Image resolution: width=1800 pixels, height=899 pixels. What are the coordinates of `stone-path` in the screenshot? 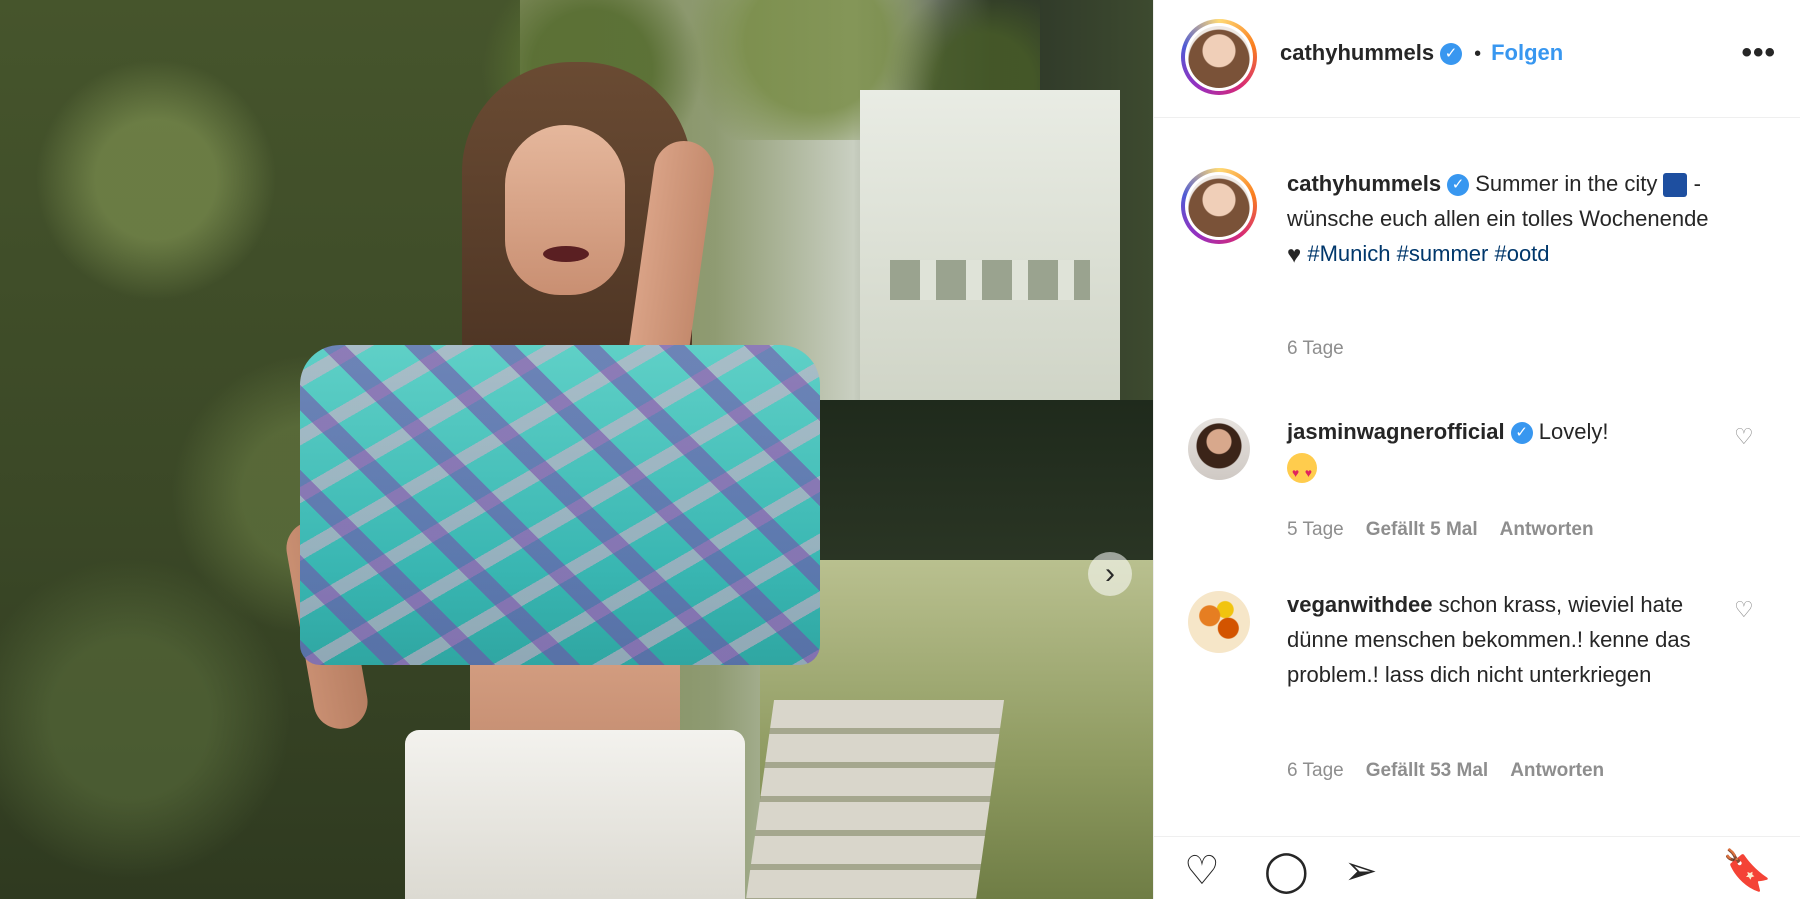 It's located at (875, 799).